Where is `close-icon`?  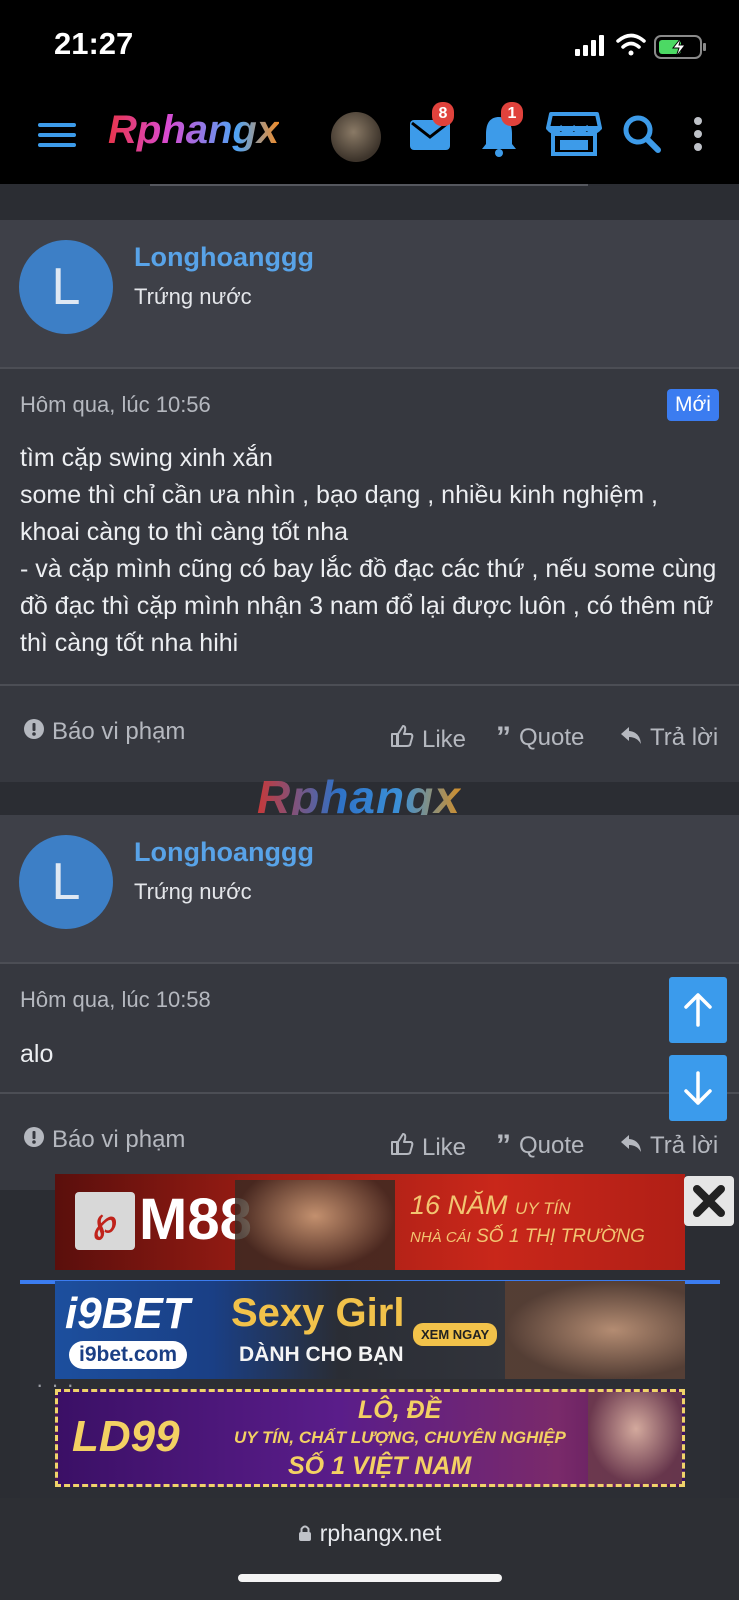 close-icon is located at coordinates (709, 1201).